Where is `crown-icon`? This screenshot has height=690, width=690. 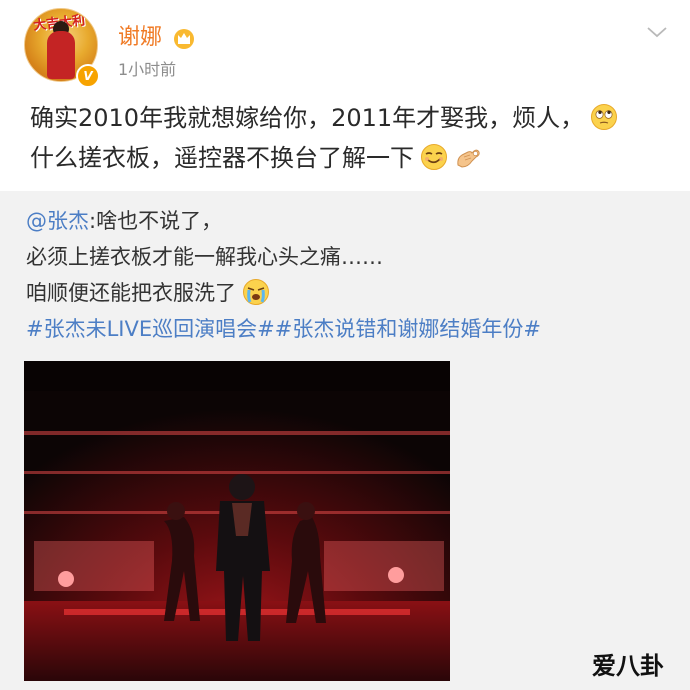
crown-icon is located at coordinates (184, 38).